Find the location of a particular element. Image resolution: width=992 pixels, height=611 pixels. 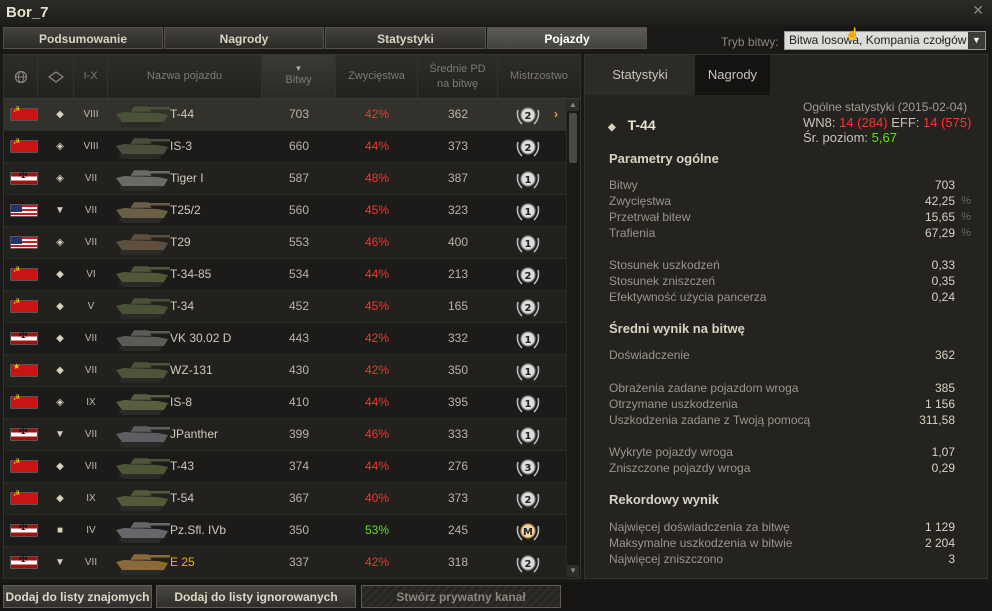

class-filter-header is located at coordinates (56, 76).